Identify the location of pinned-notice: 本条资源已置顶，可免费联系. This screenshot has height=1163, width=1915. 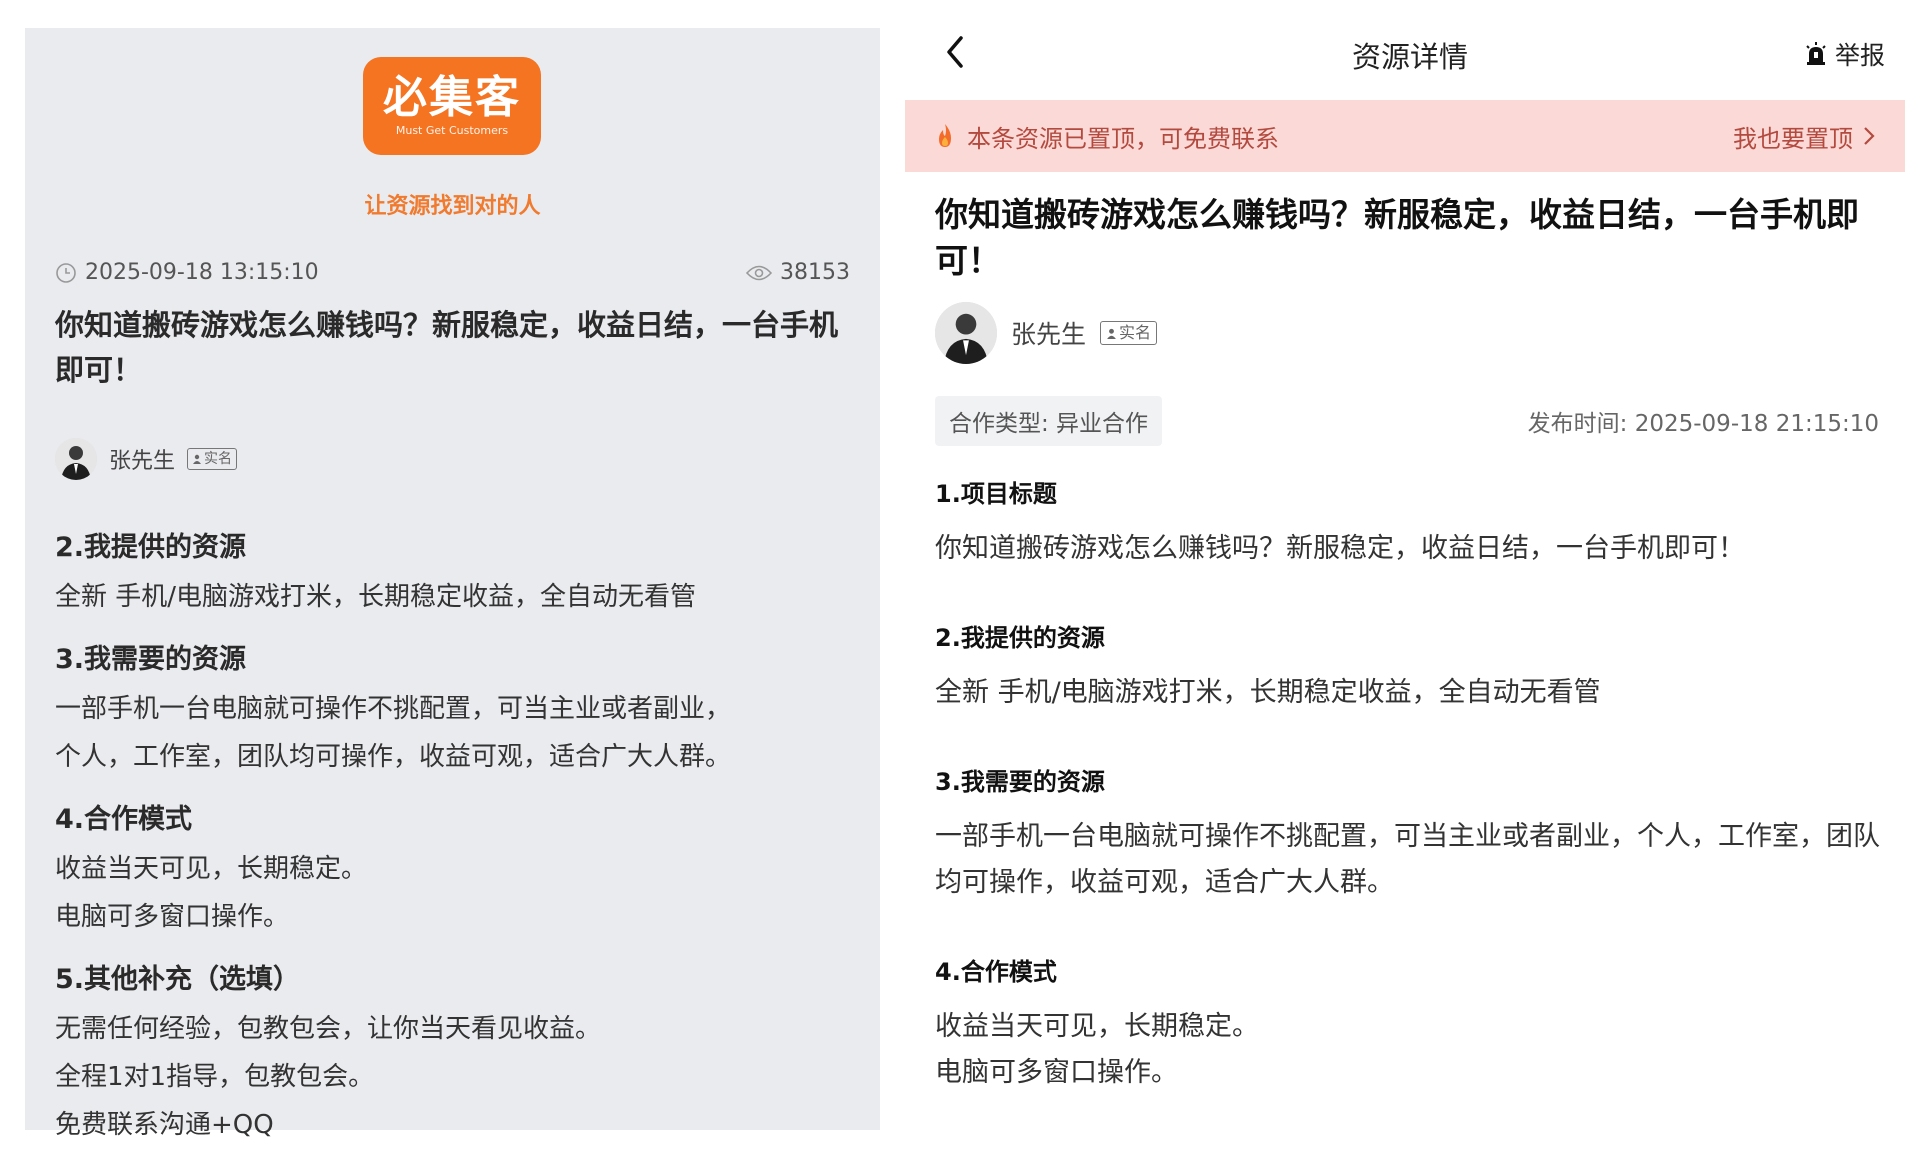
(1107, 136).